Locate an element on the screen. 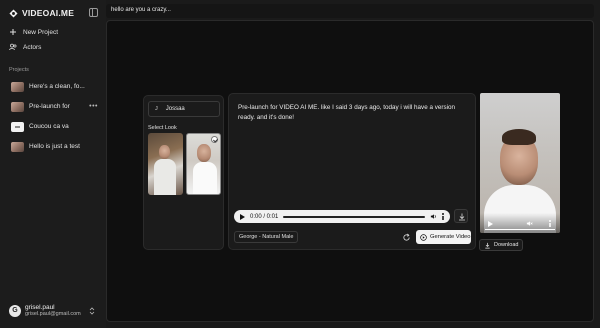  audio-player: 0:00 / 0:01 is located at coordinates (342, 216).